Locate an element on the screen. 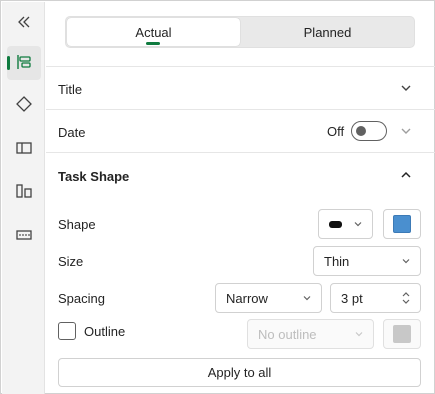 The width and height of the screenshot is (435, 394). size-label: Size is located at coordinates (71, 261).